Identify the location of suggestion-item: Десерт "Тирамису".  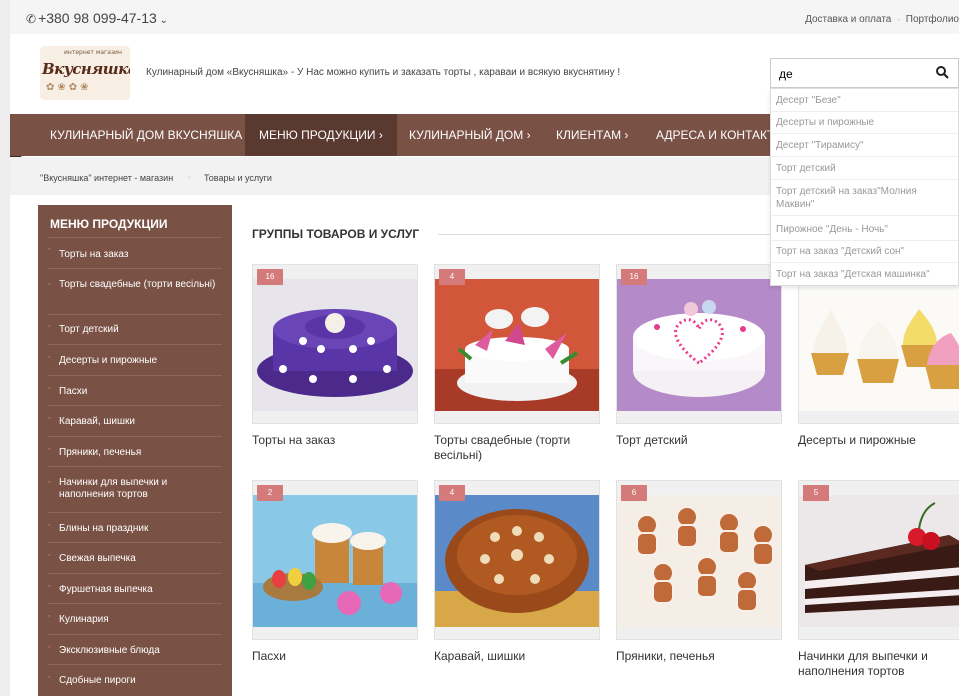
(865, 145).